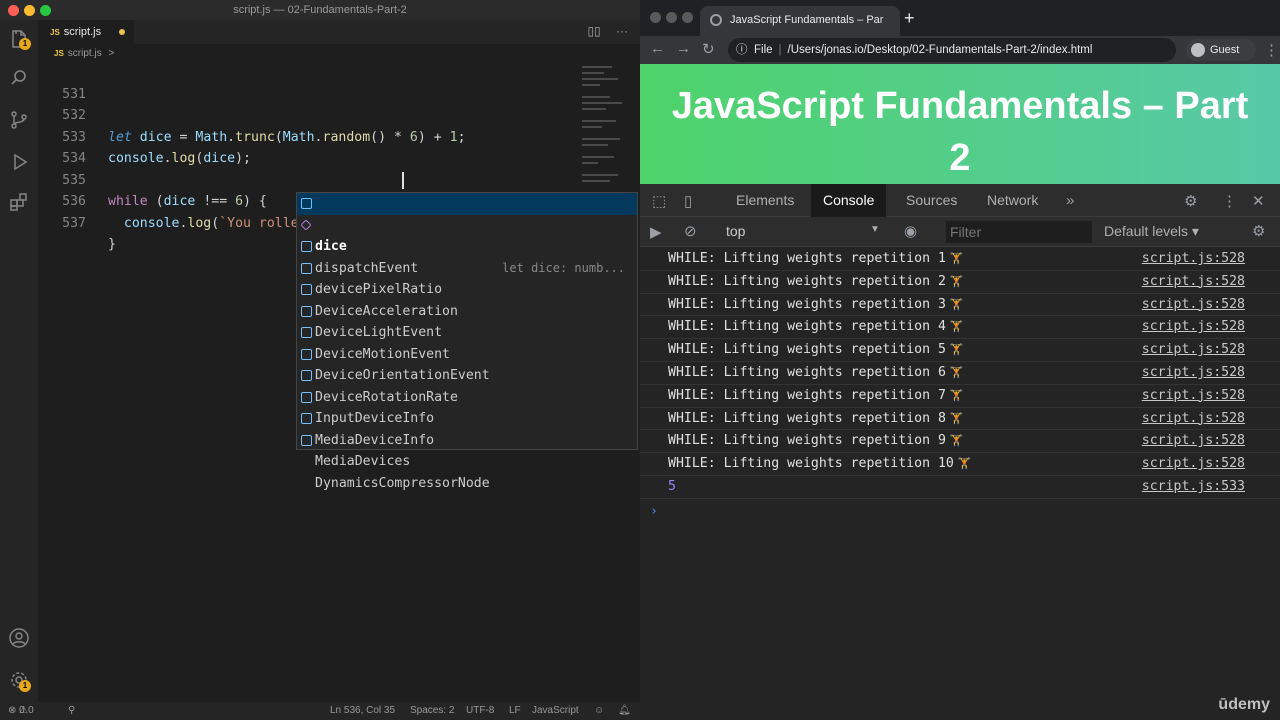 The image size is (1280, 720). What do you see at coordinates (467, 374) in the screenshot?
I see `suggestion-item: DeviceRotationRate` at bounding box center [467, 374].